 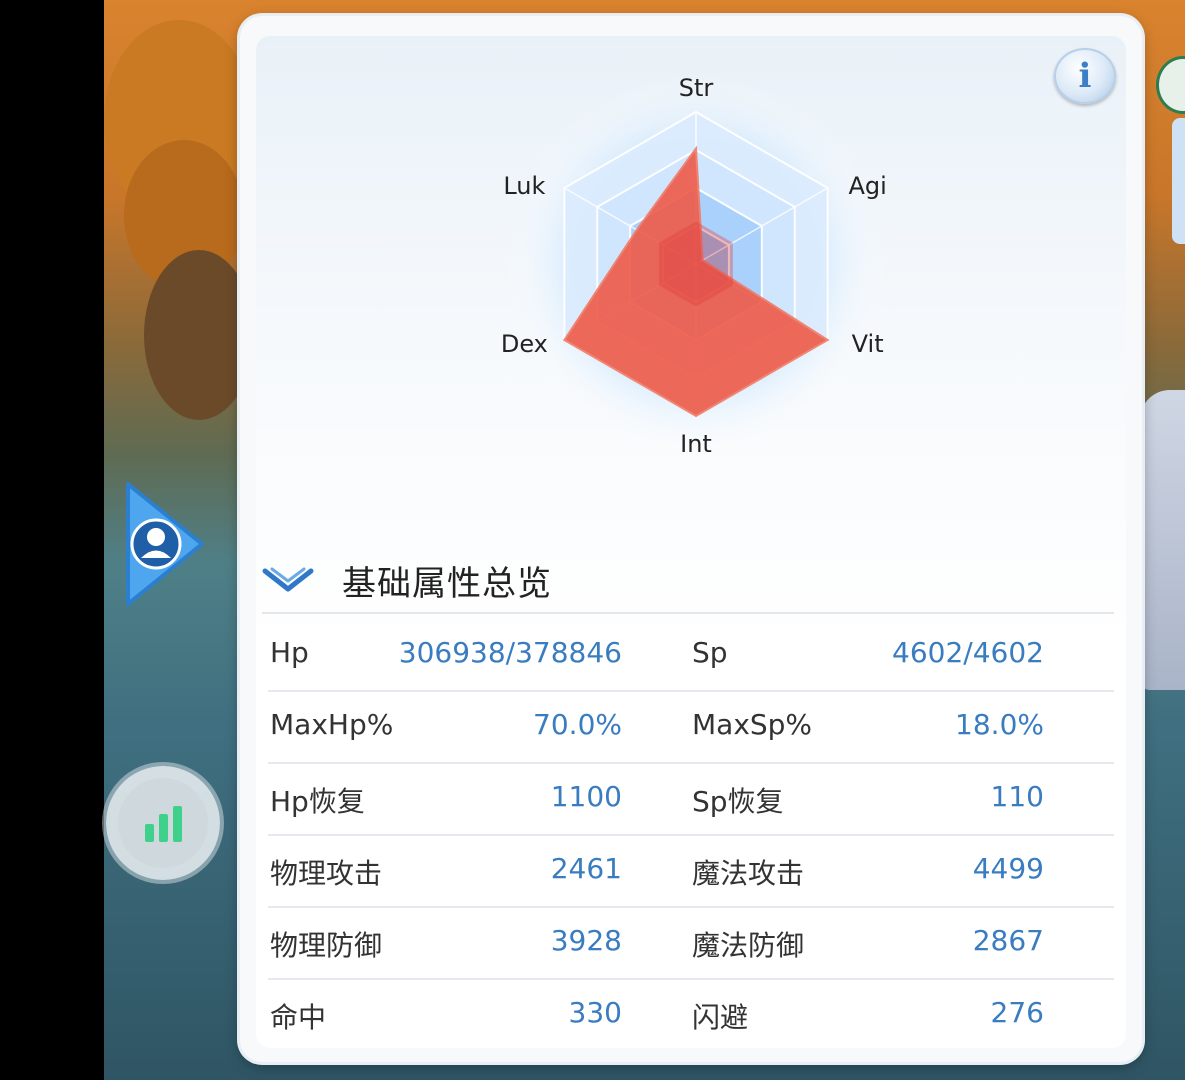 I want to click on radar-axis-label-dex: Dex, so click(x=524, y=344).